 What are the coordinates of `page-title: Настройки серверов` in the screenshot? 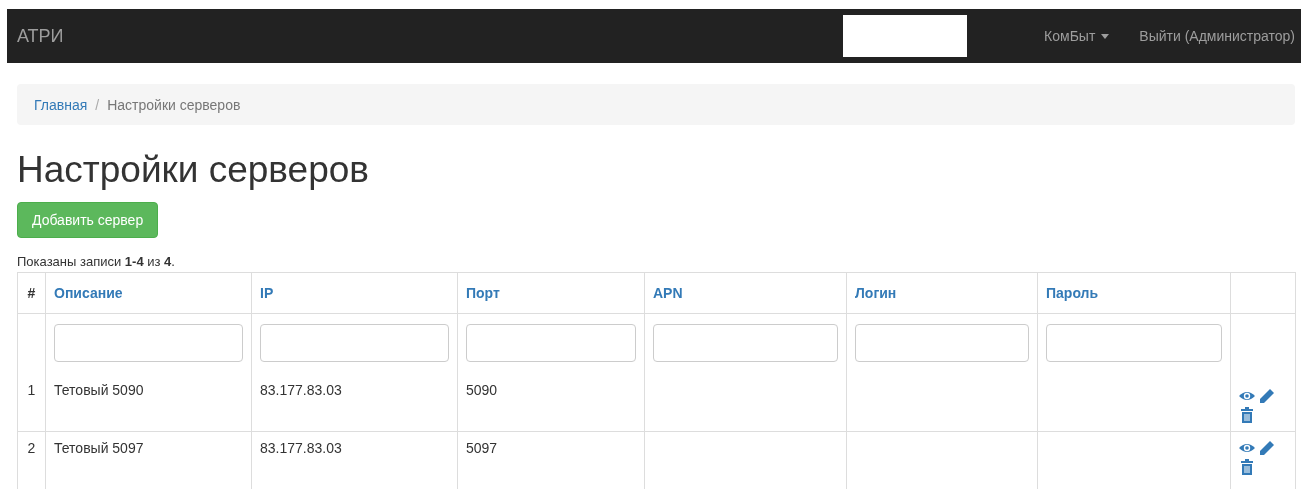 It's located at (193, 170).